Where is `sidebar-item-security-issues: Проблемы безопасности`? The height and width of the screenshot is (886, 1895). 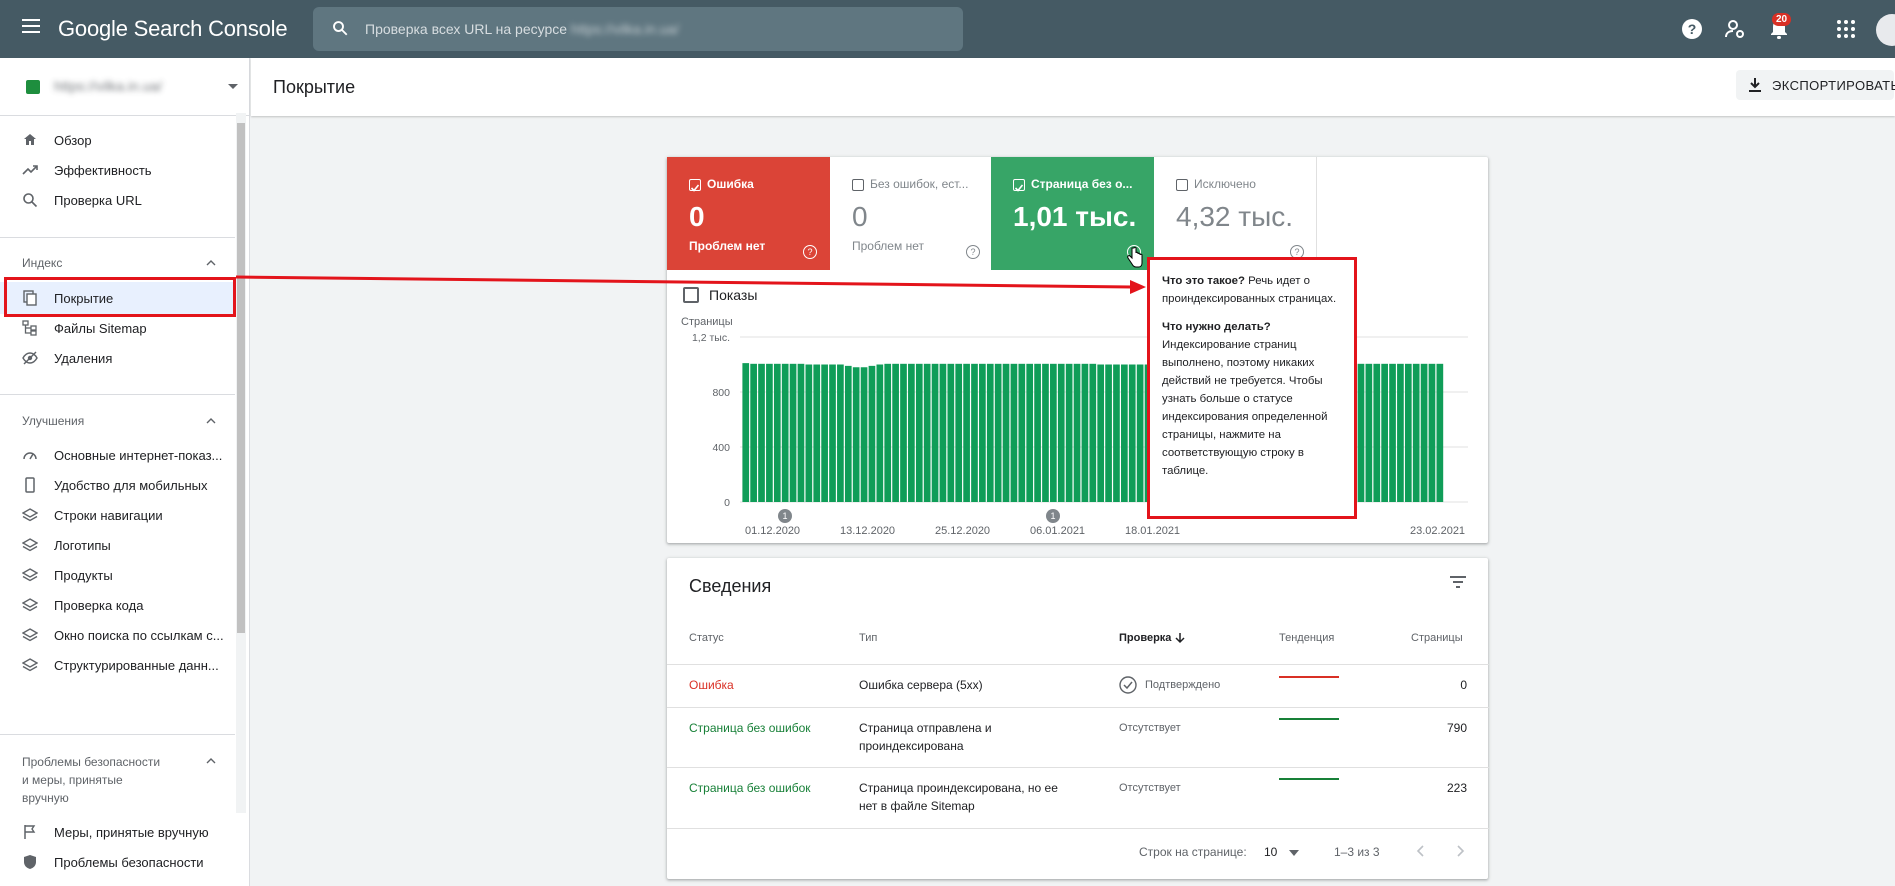
sidebar-item-security-issues: Проблемы безопасности is located at coordinates (117, 862).